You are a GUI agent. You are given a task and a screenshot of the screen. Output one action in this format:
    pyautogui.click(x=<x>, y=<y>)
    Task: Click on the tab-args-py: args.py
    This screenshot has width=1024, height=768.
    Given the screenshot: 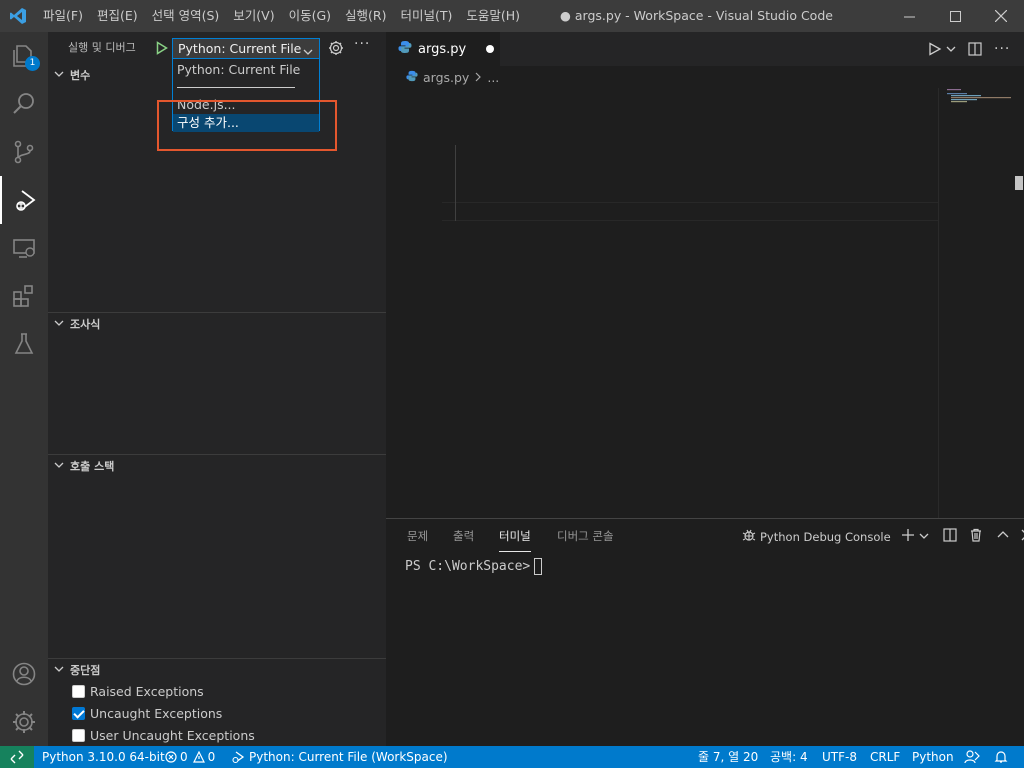 What is the action you would take?
    pyautogui.click(x=443, y=49)
    